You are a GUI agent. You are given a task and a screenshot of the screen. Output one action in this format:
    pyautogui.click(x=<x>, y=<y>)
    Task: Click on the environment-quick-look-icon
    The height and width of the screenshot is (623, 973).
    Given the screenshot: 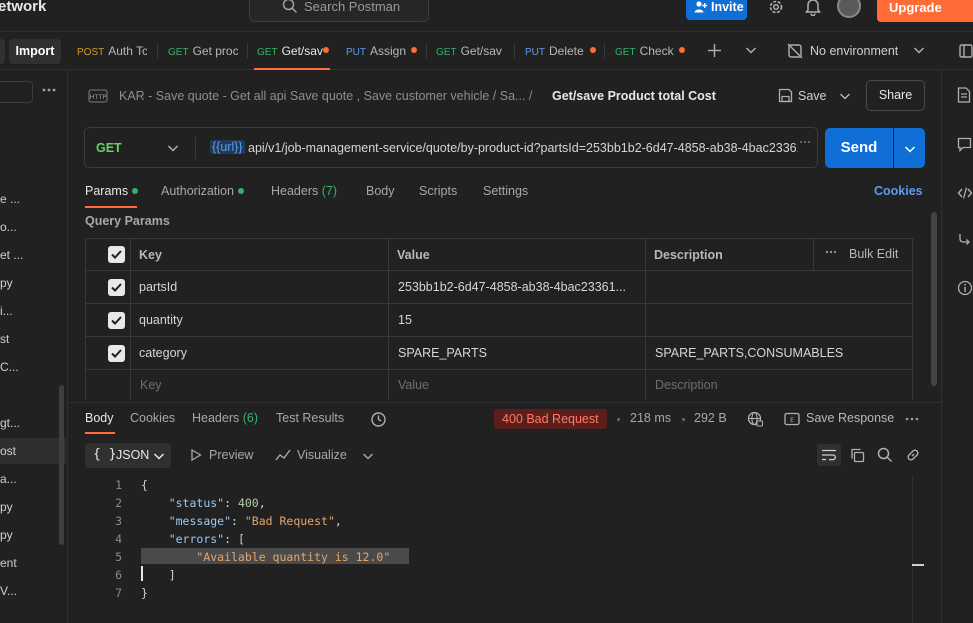 What is the action you would take?
    pyautogui.click(x=965, y=51)
    